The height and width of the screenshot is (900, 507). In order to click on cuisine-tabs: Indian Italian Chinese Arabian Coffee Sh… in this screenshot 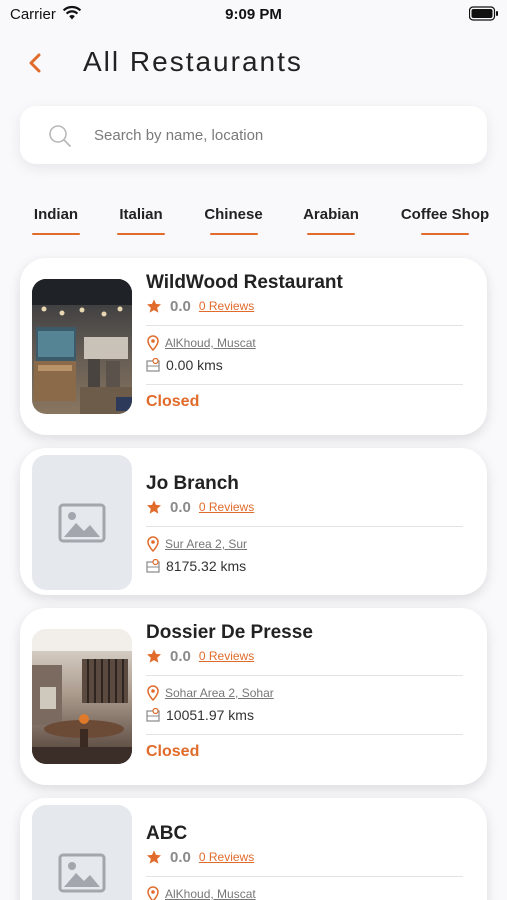, I will do `click(253, 224)`.